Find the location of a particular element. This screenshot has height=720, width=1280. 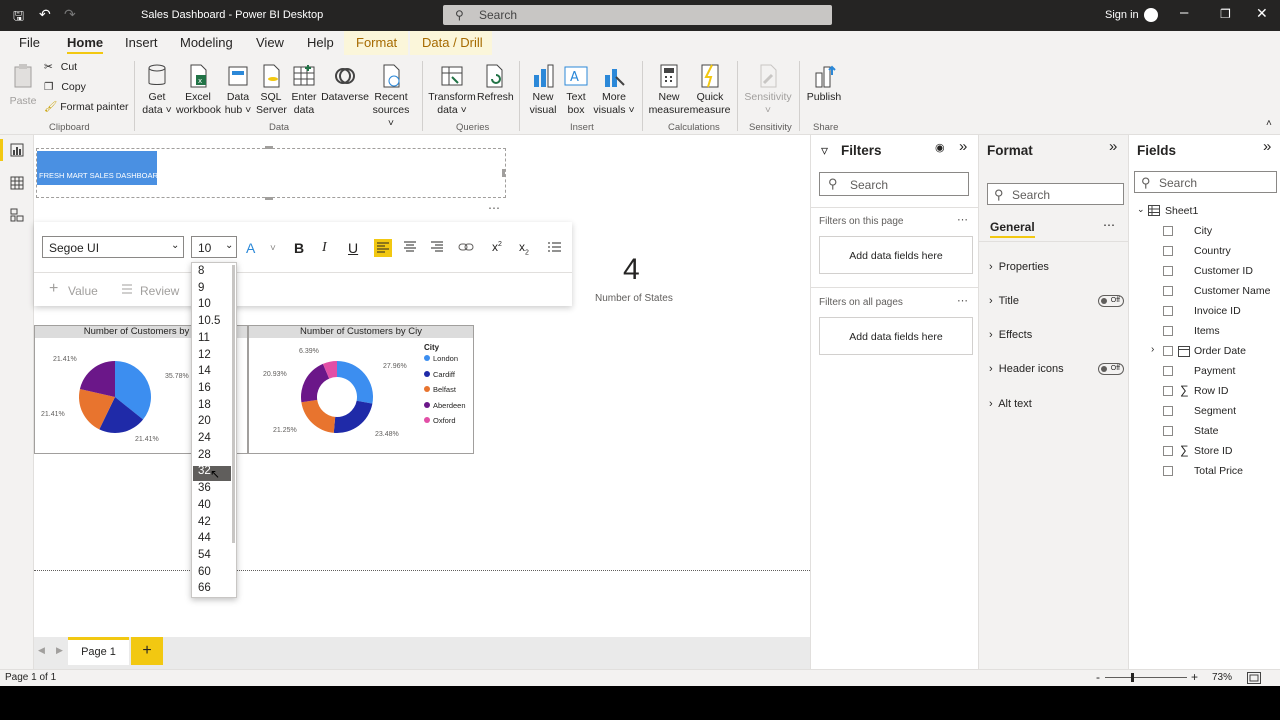

font-size-option: 24 is located at coordinates (204, 438).